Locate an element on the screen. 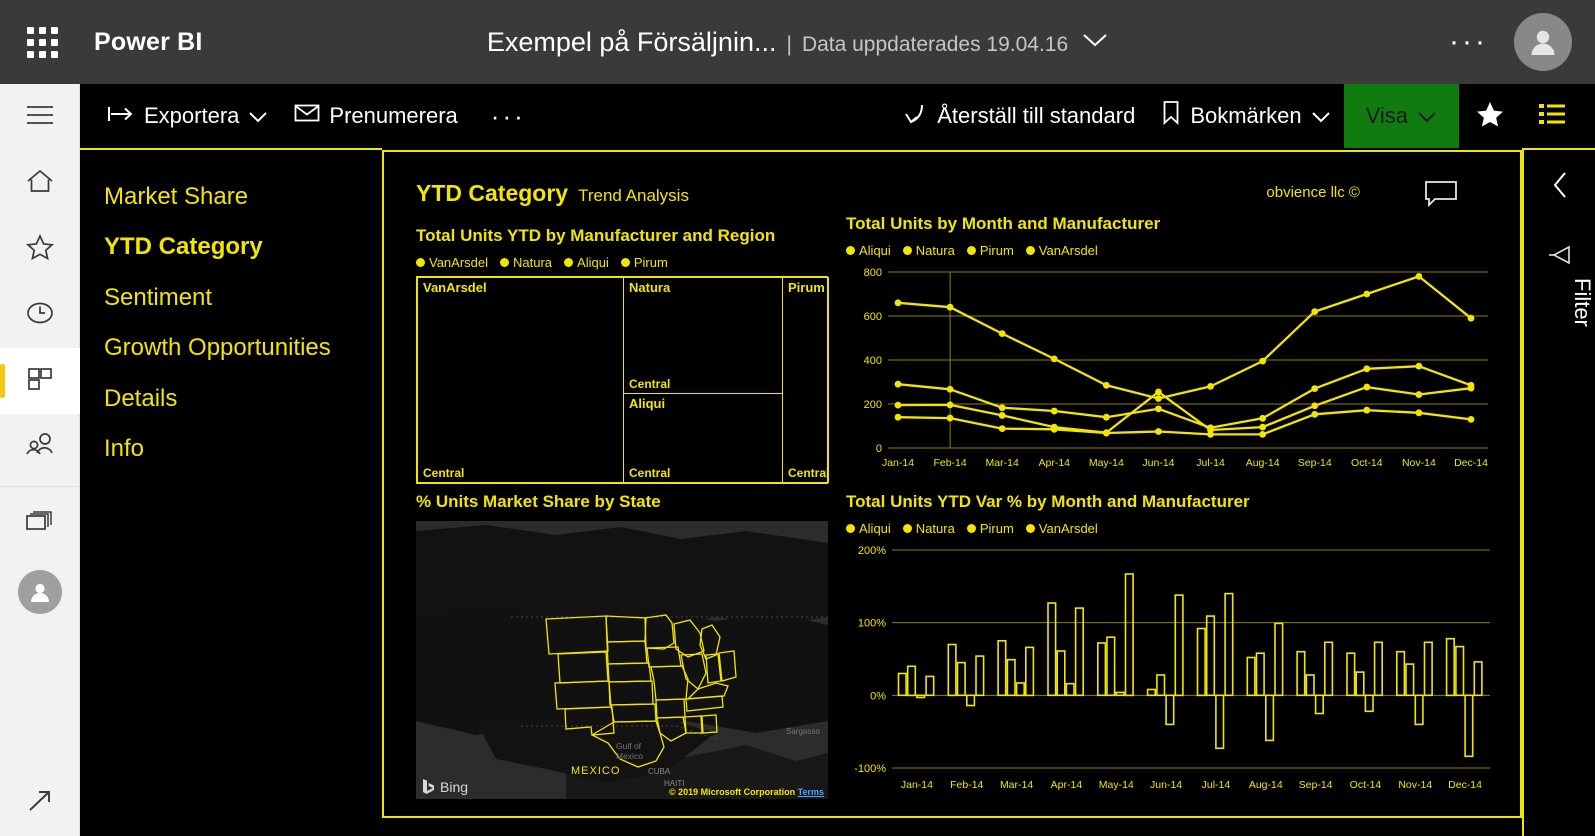  app-launcher-icon is located at coordinates (42, 42).